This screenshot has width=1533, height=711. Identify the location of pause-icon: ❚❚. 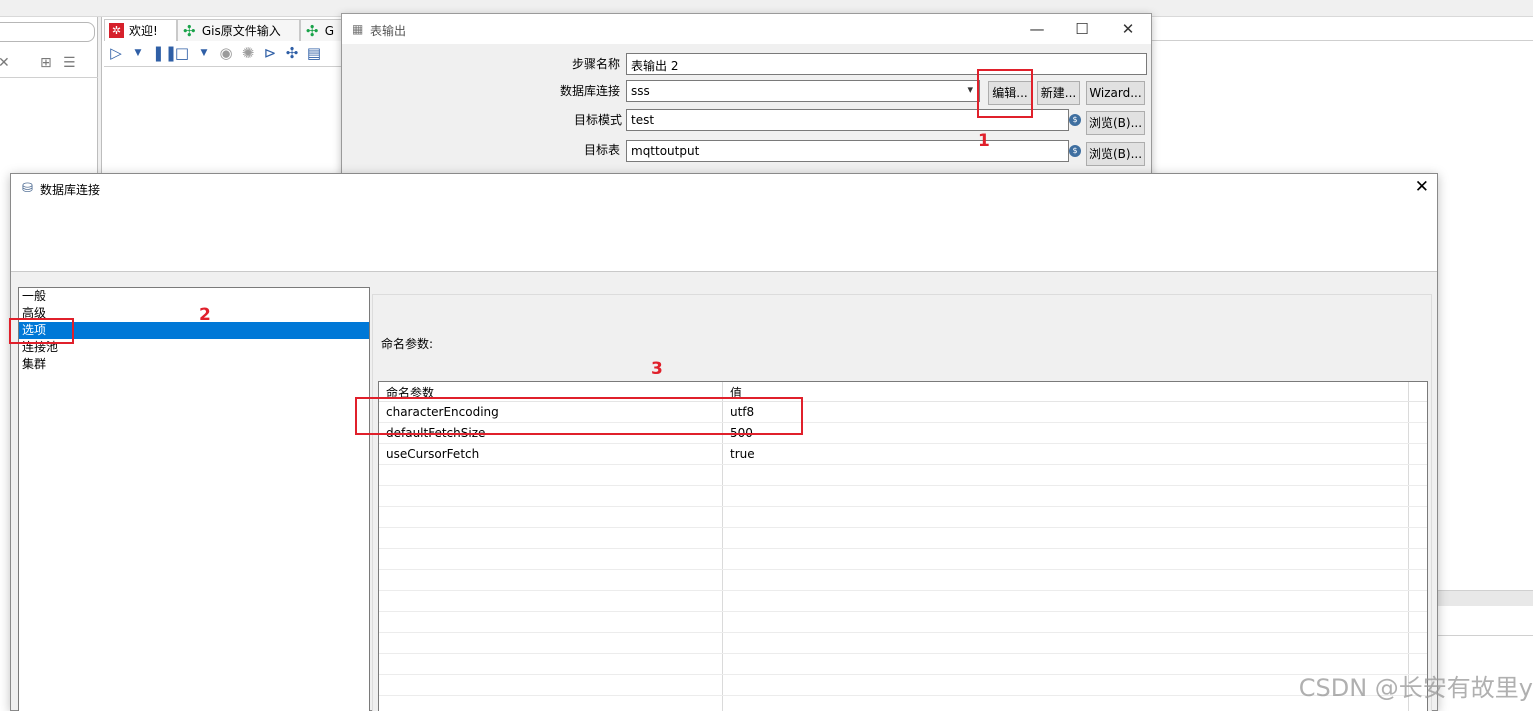
(164, 53).